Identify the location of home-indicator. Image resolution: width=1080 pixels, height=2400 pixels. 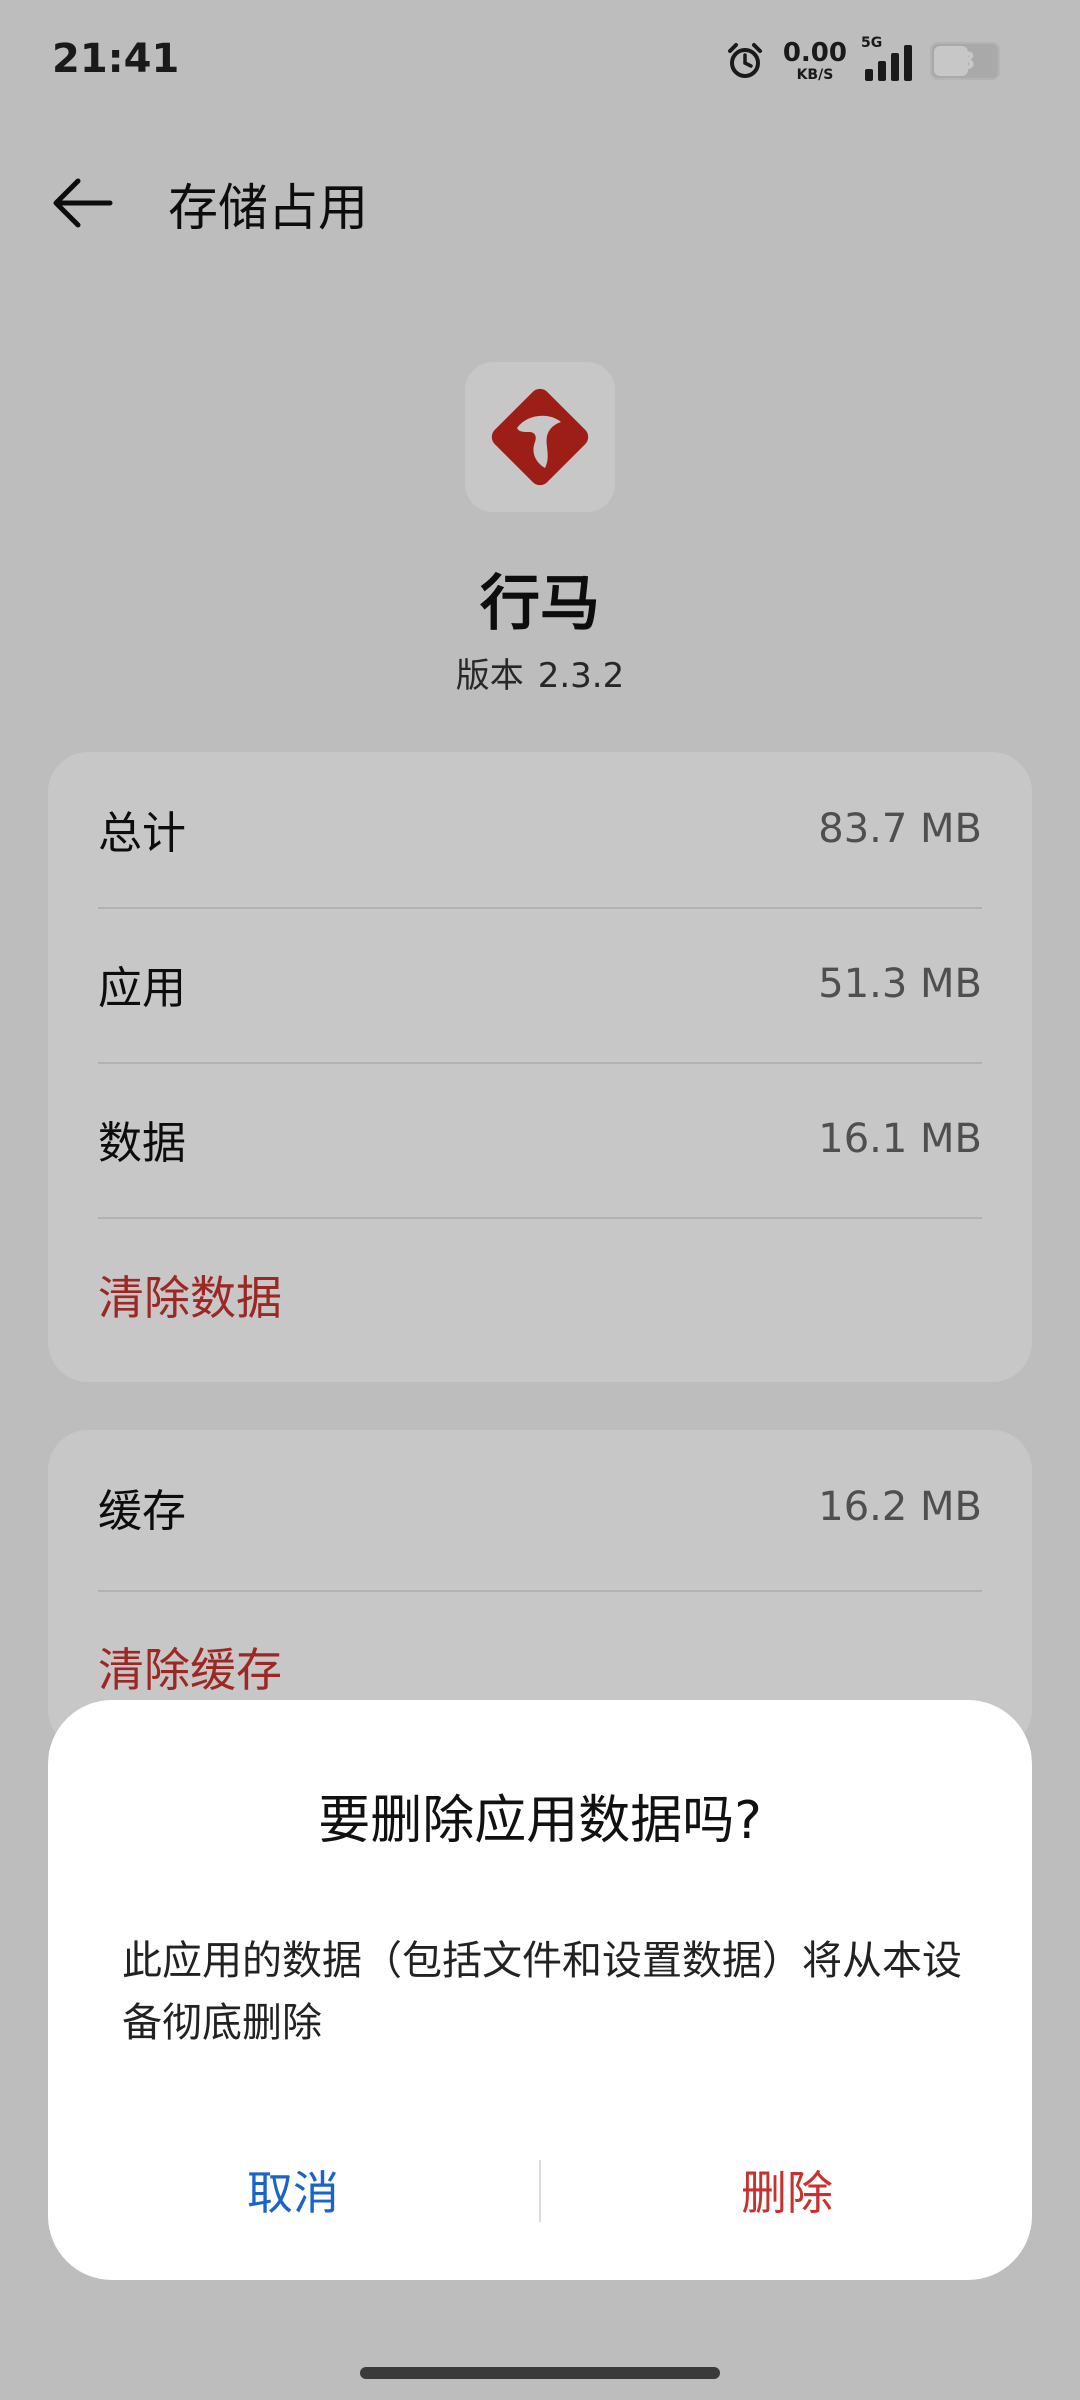
(540, 2373).